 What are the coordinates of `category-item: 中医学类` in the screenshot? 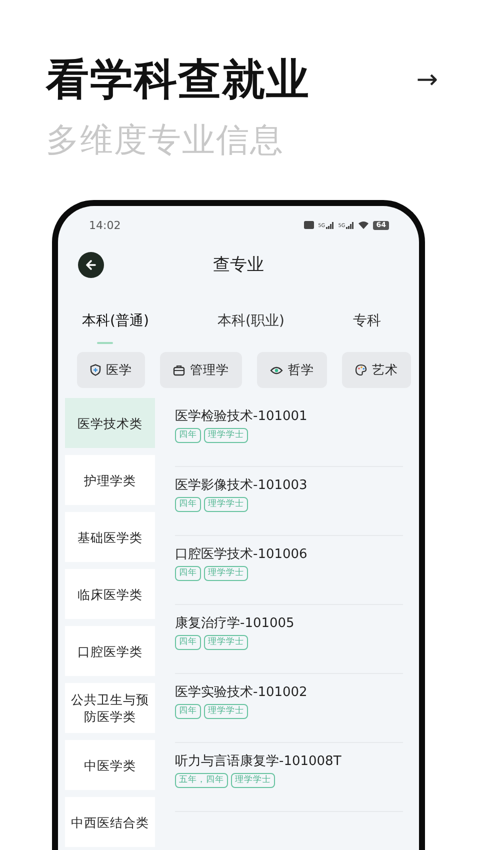 It's located at (110, 765).